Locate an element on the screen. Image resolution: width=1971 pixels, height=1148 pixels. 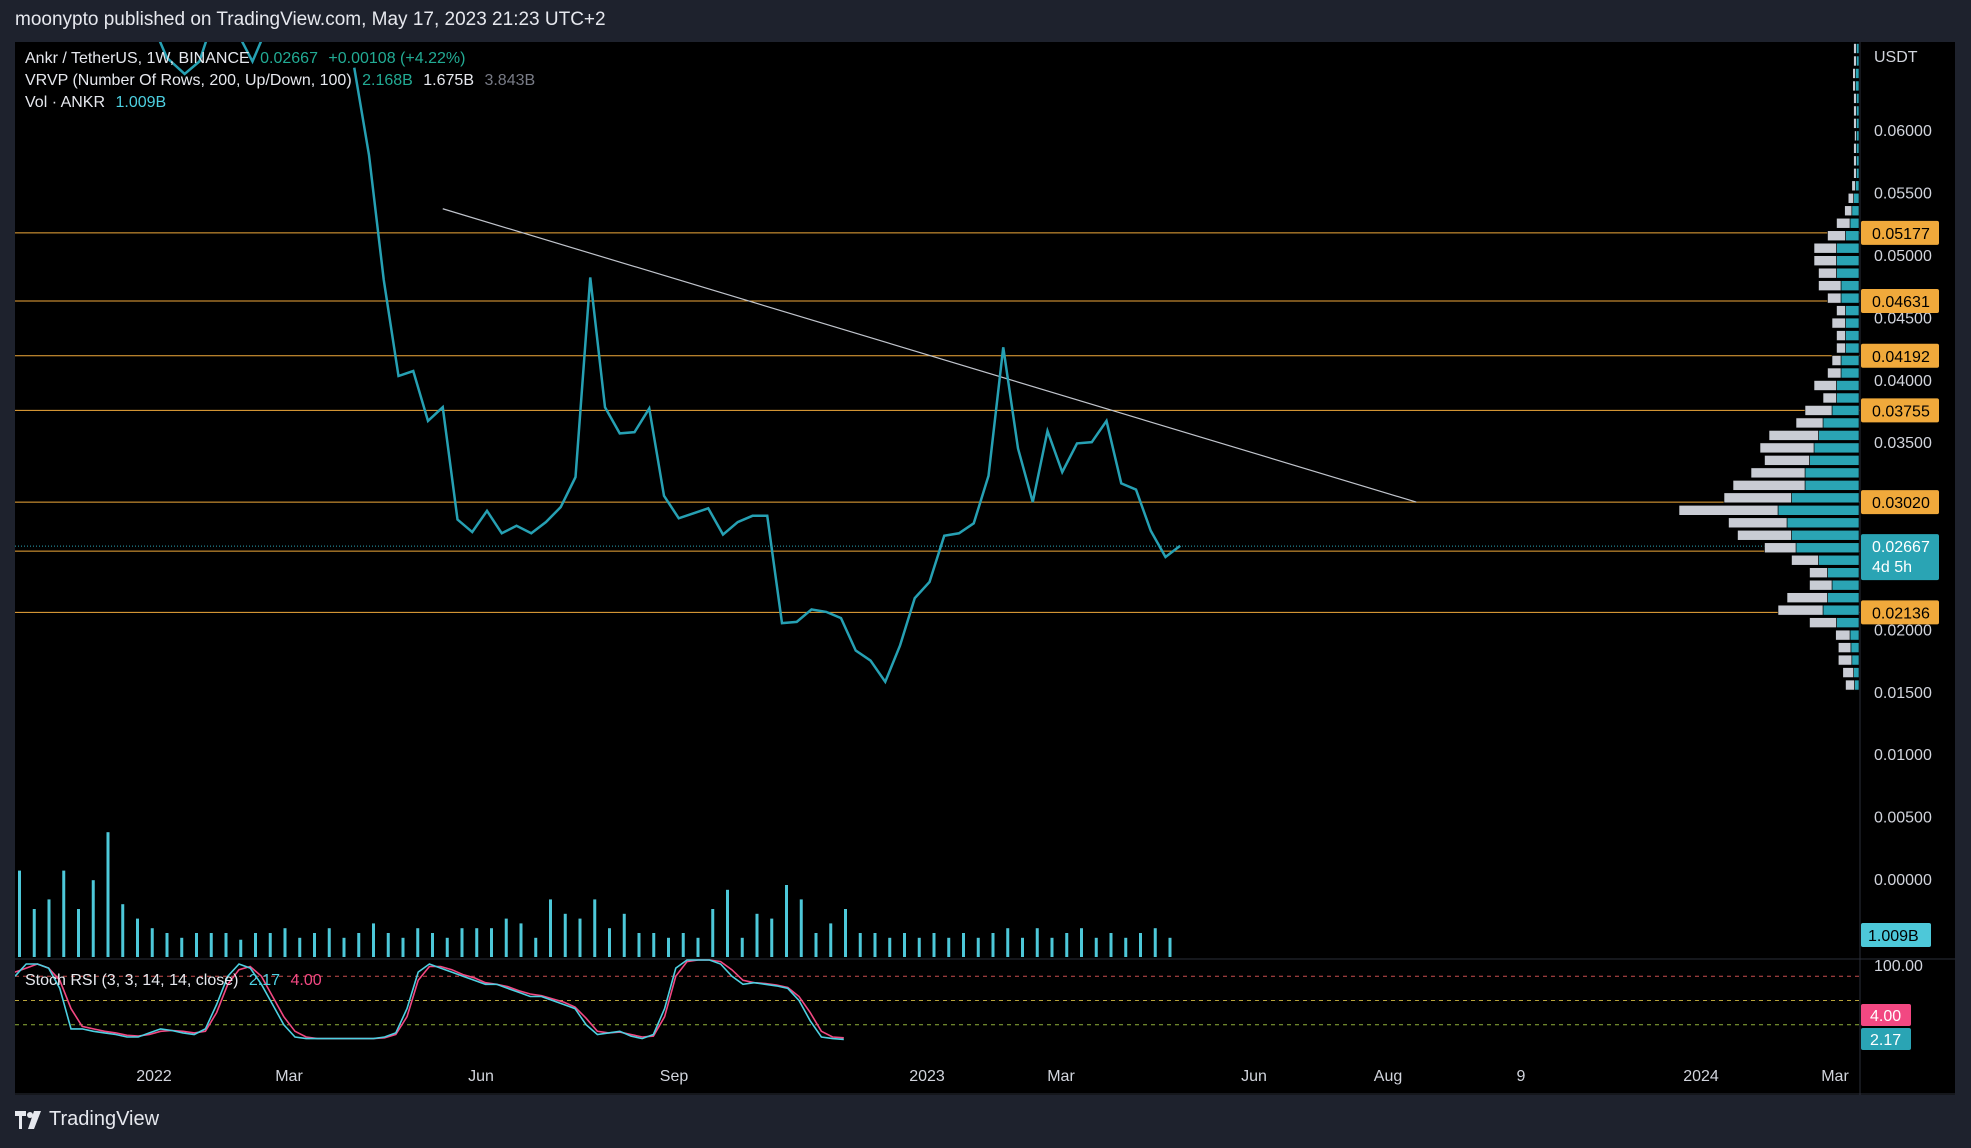
stoch-rsi-label: Stoch RSI (3, 3, 14, 14, close) is located at coordinates (131, 980).